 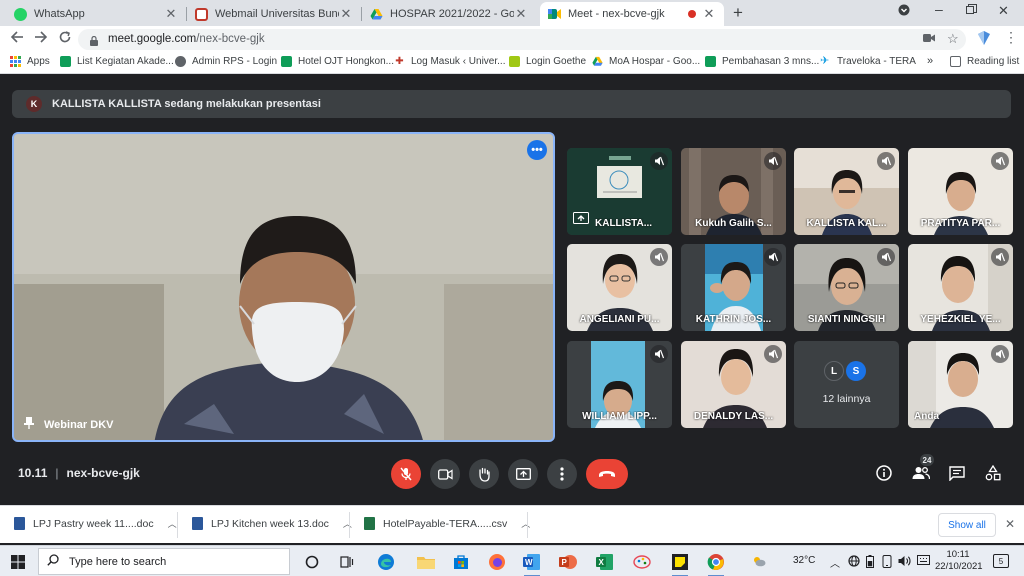 What do you see at coordinates (1003, 11) in the screenshot?
I see `close-window-icon: ✕` at bounding box center [1003, 11].